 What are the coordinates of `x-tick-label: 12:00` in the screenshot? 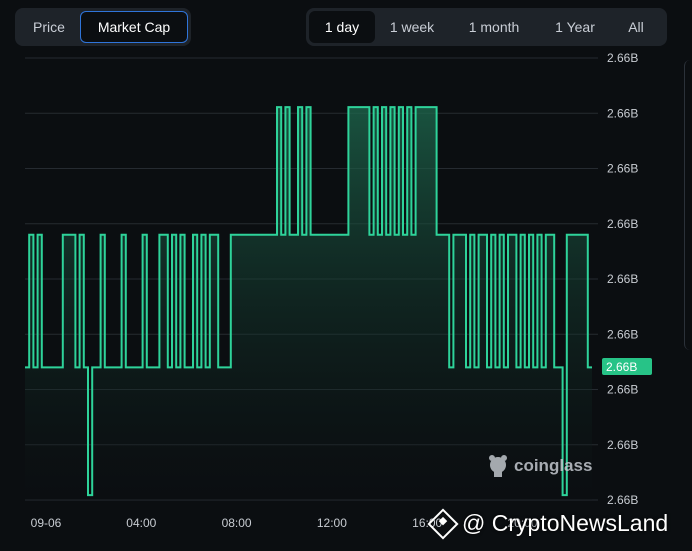 It's located at (332, 523).